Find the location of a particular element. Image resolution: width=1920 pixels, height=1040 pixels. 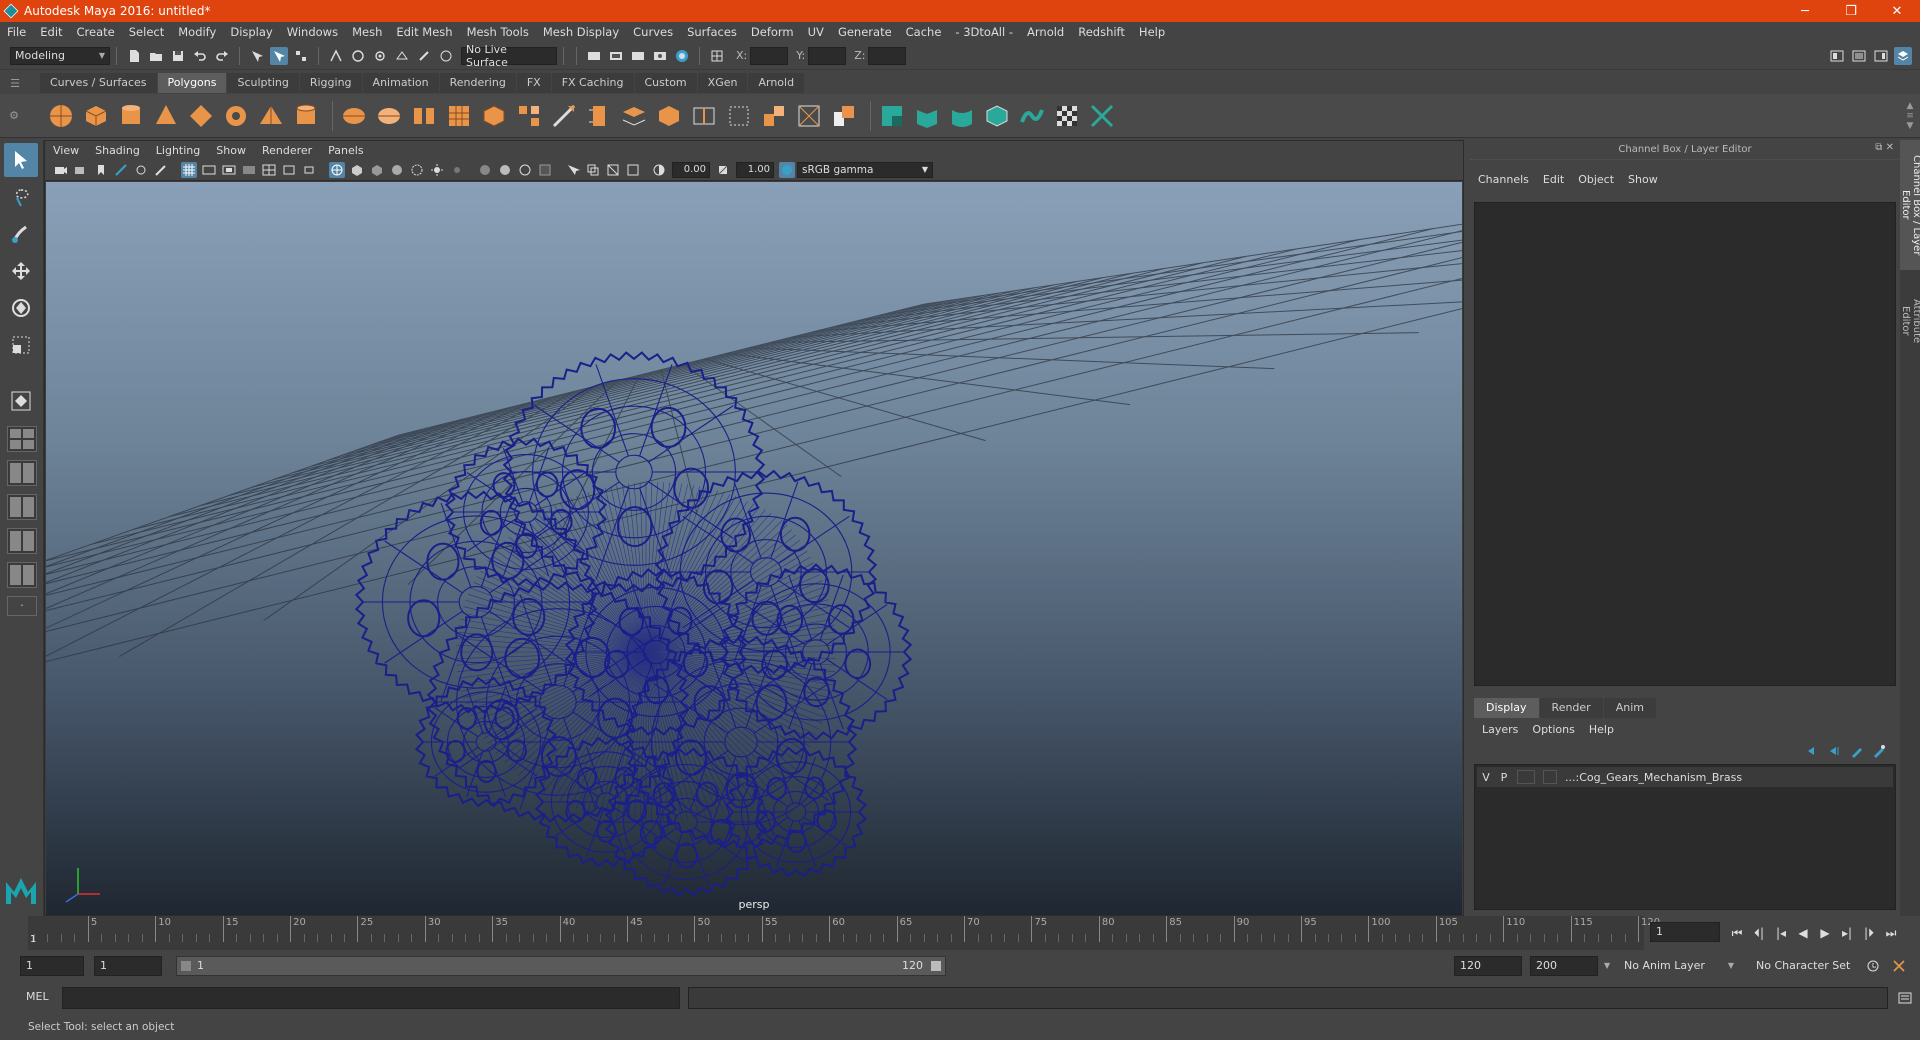

extrude-icon is located at coordinates (599, 116).